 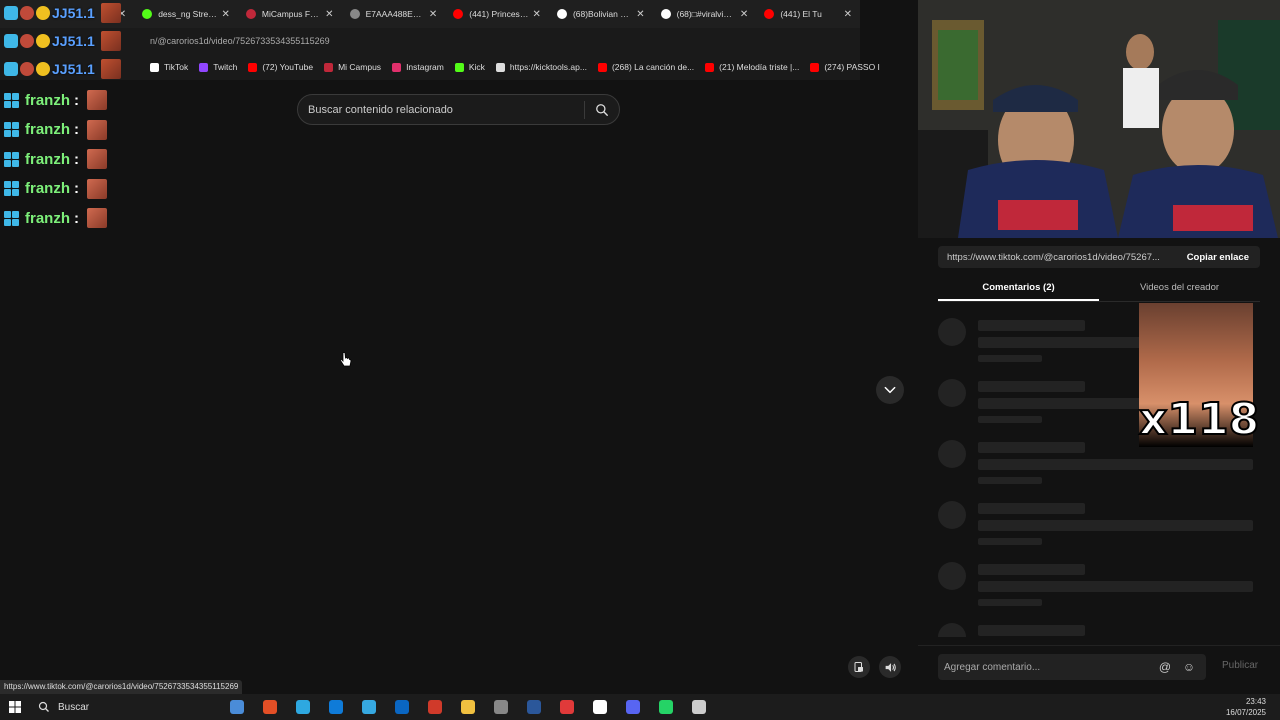 I want to click on taskbar-search: Buscar, so click(x=125, y=707).